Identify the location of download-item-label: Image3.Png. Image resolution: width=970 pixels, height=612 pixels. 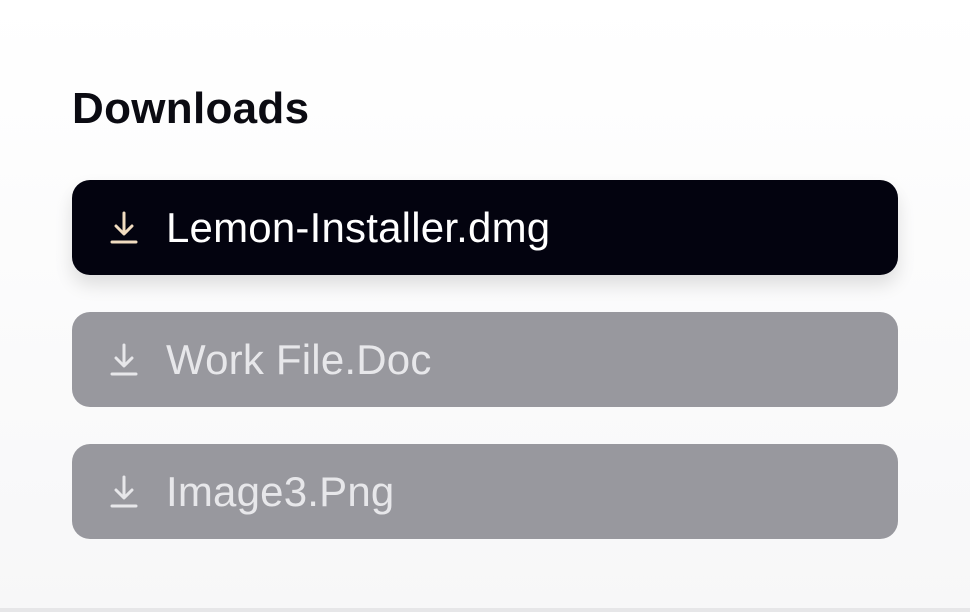
(280, 491).